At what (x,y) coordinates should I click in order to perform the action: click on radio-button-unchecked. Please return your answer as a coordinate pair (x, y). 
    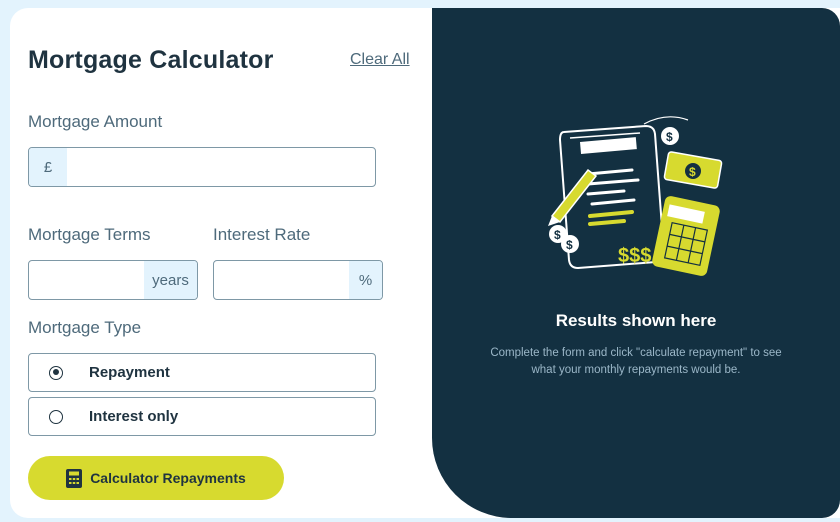
    Looking at the image, I should click on (56, 416).